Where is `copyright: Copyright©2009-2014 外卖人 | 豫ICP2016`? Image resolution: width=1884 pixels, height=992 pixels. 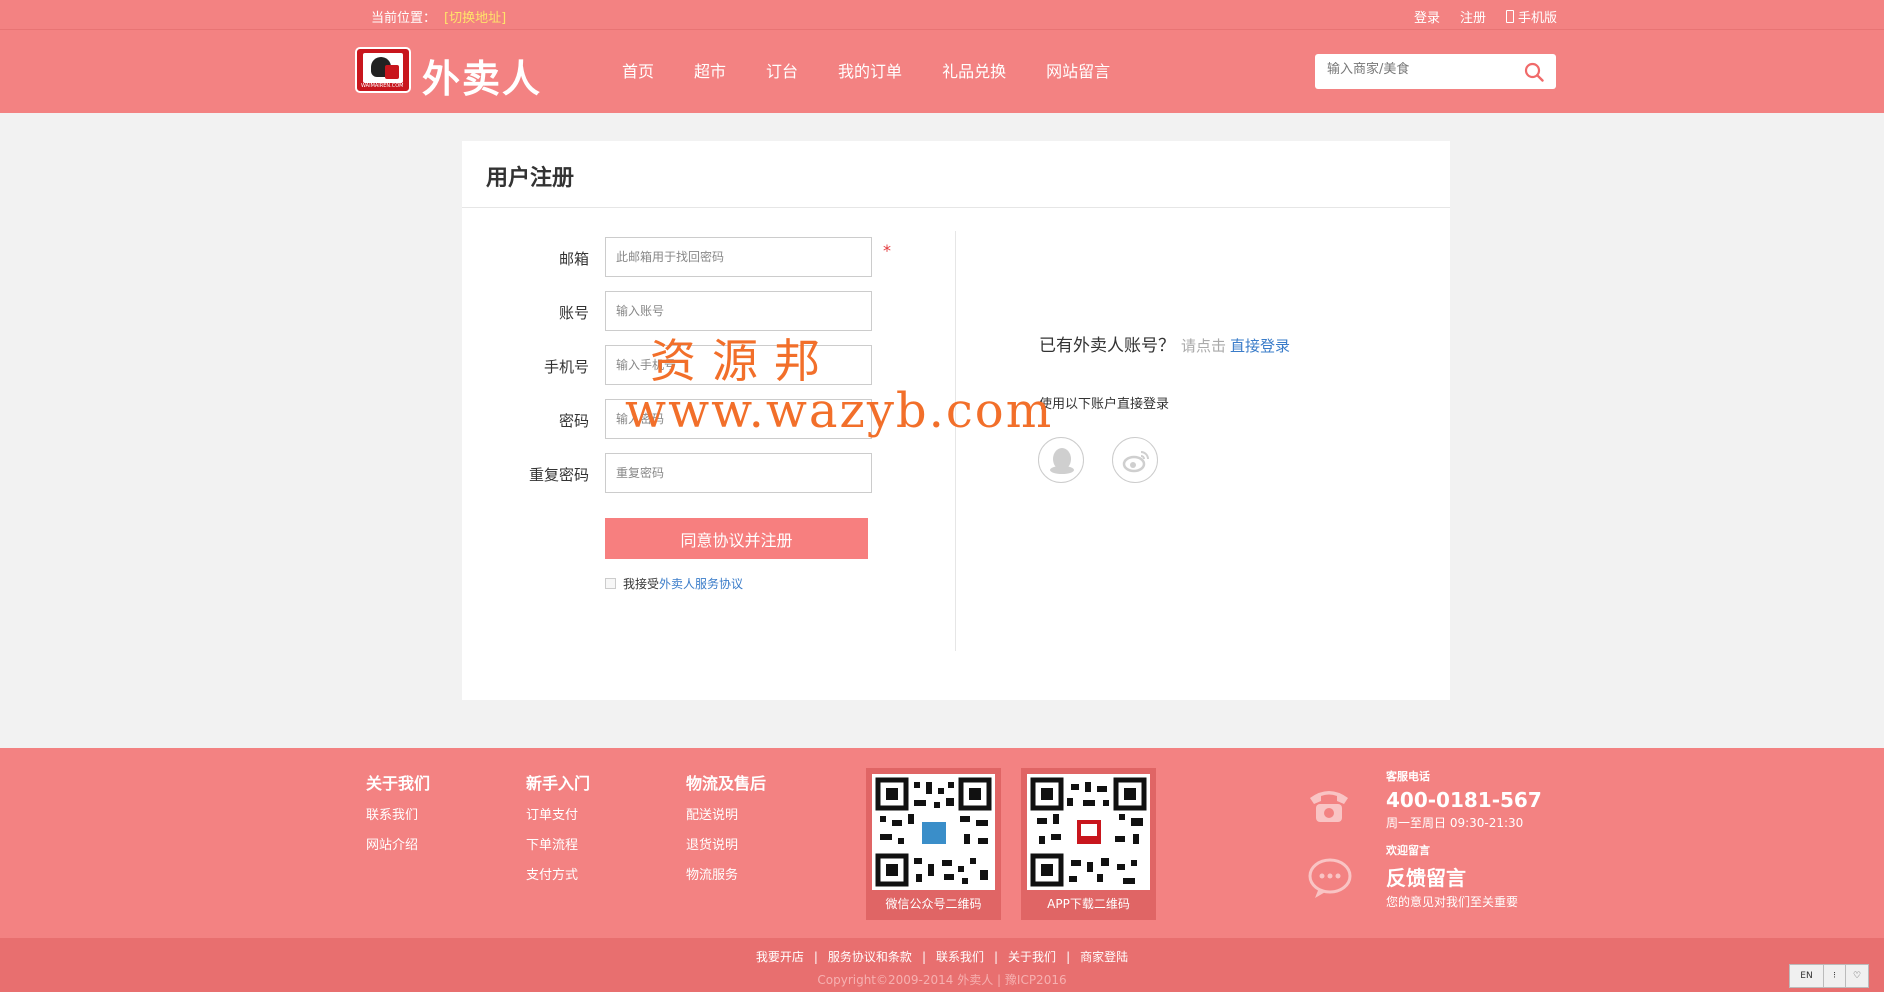
copyright: Copyright©2009-2014 外卖人 | 豫ICP2016 is located at coordinates (942, 980).